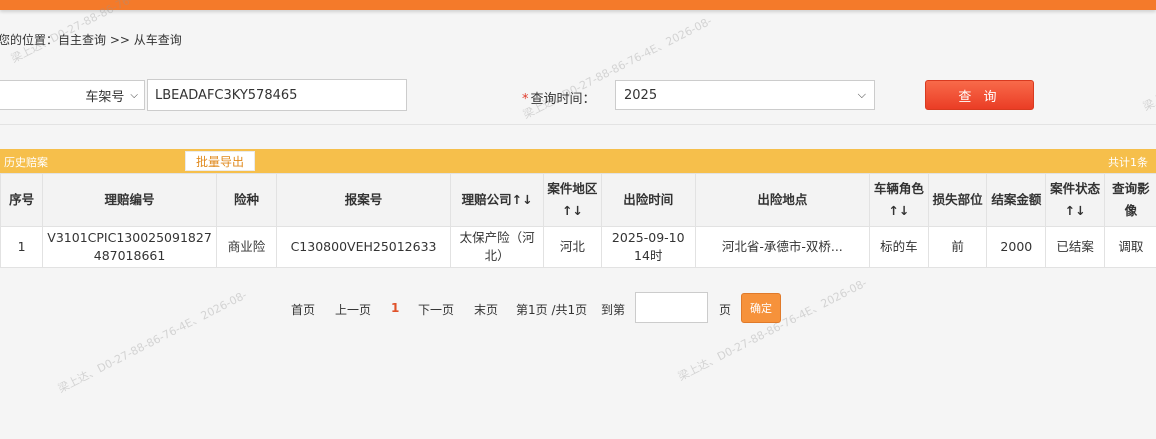 The image size is (1156, 439). I want to click on cell-insurance-type: 商业险, so click(246, 247).